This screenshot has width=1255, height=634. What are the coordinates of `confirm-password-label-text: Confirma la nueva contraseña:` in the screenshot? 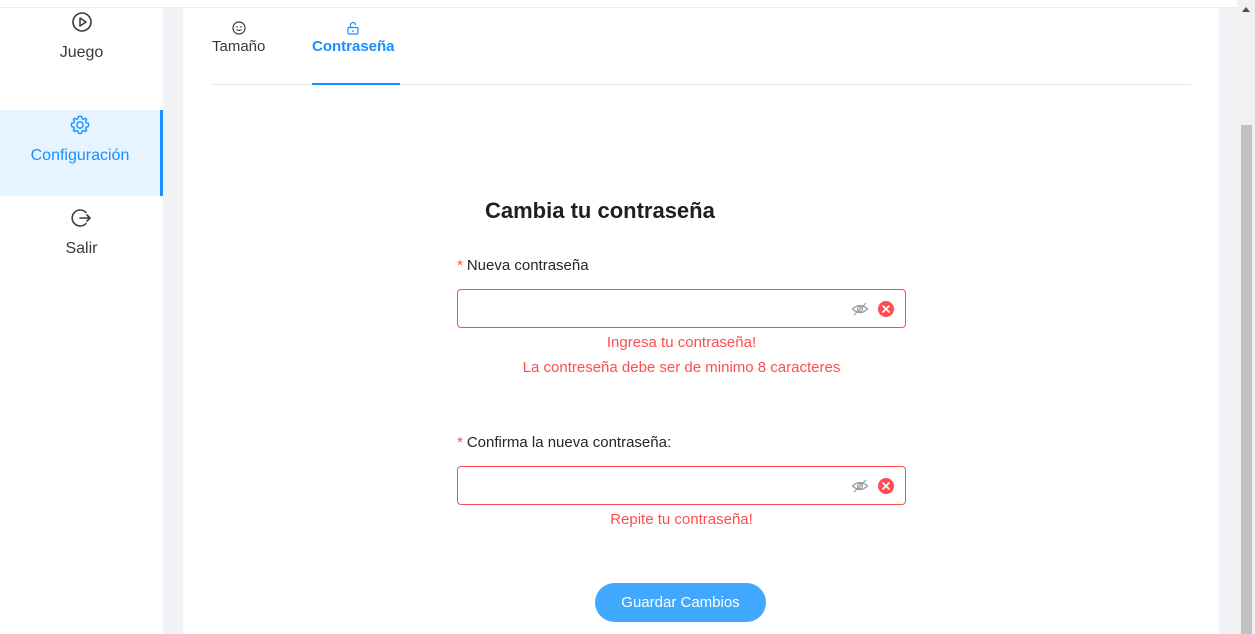 It's located at (569, 442).